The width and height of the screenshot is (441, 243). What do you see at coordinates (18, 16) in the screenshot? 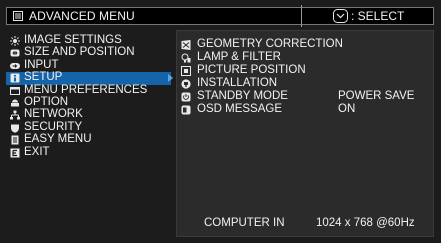
I see `menu-icon` at bounding box center [18, 16].